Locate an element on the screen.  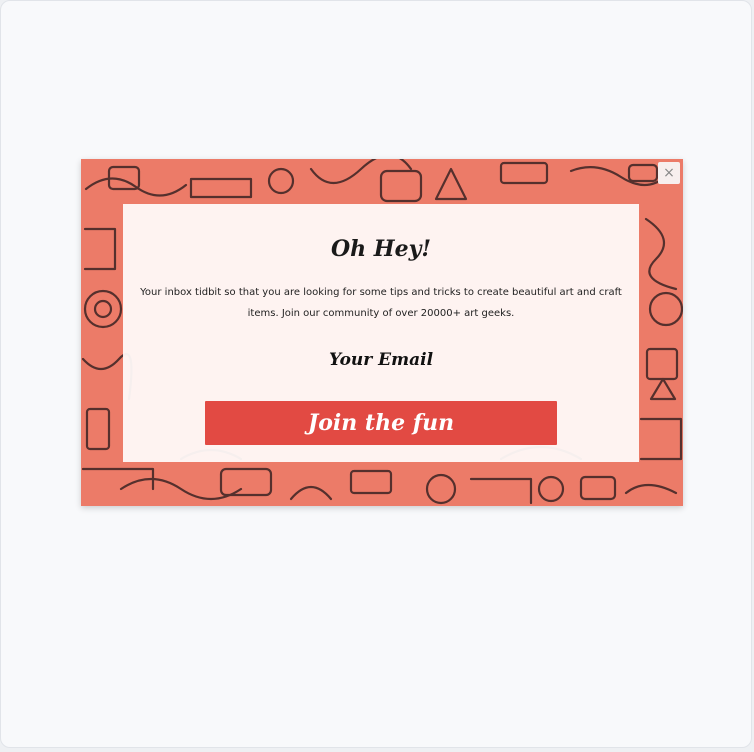
close-button: × is located at coordinates (669, 173).